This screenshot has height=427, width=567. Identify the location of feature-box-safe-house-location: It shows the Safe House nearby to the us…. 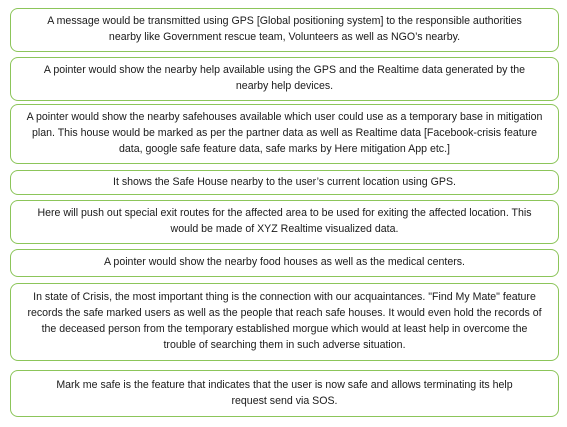
(284, 182).